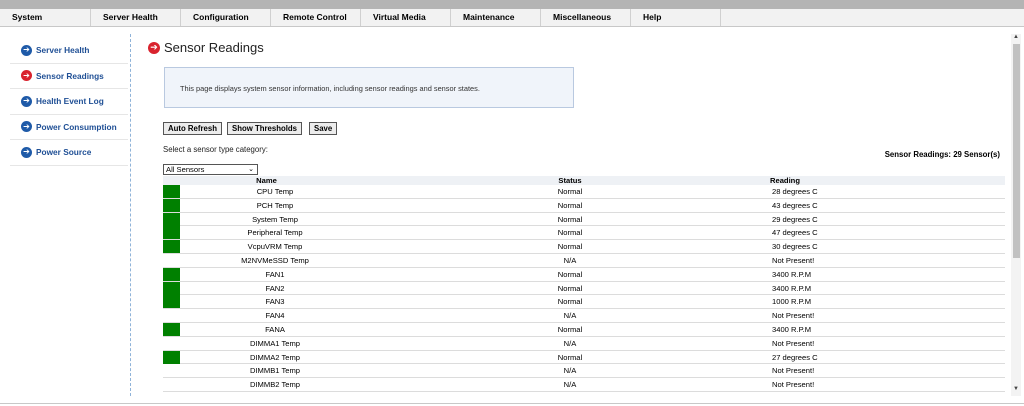  I want to click on sidebar-item-power-source: ➔ Power Source, so click(69, 153).